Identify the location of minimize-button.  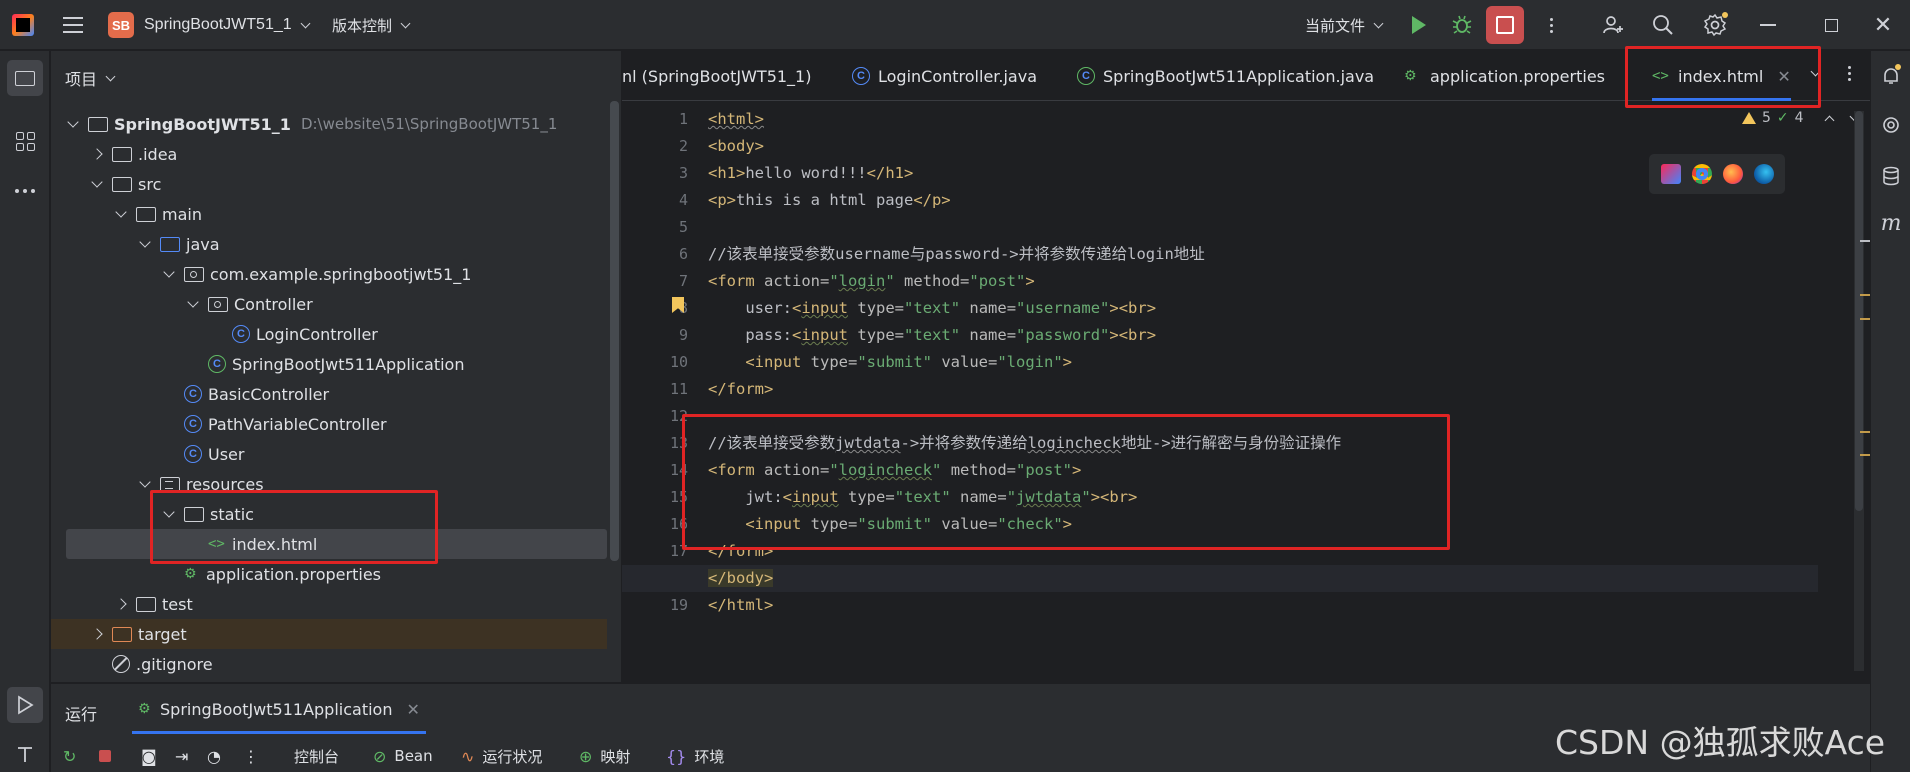
(1768, 25).